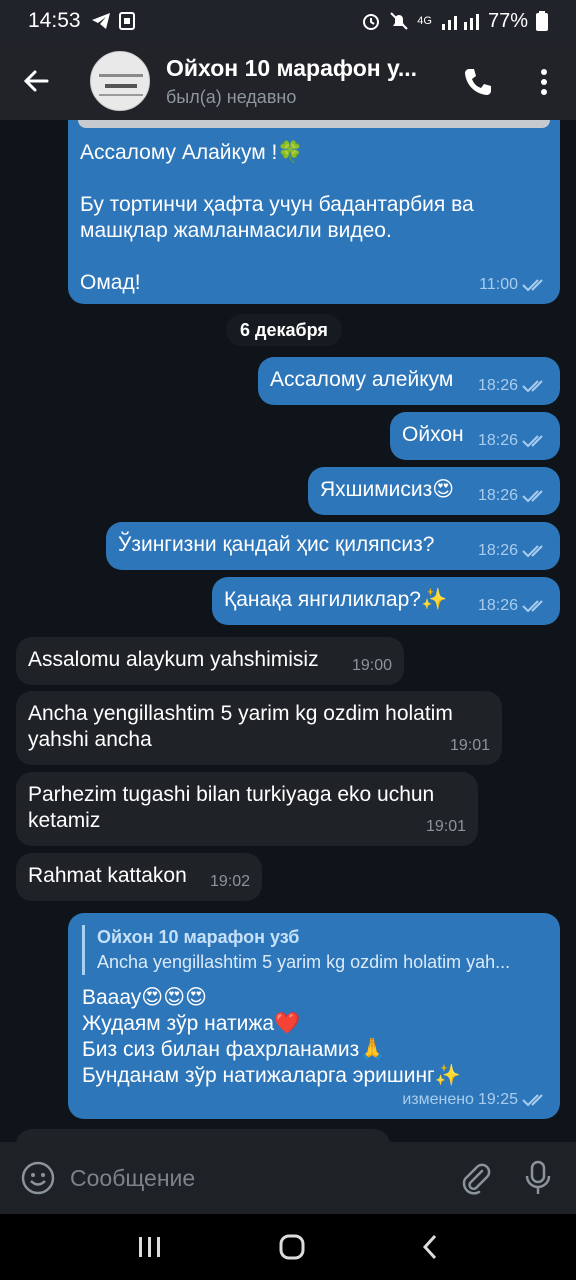 The image size is (576, 1280). What do you see at coordinates (399, 21) in the screenshot?
I see `mute-icon` at bounding box center [399, 21].